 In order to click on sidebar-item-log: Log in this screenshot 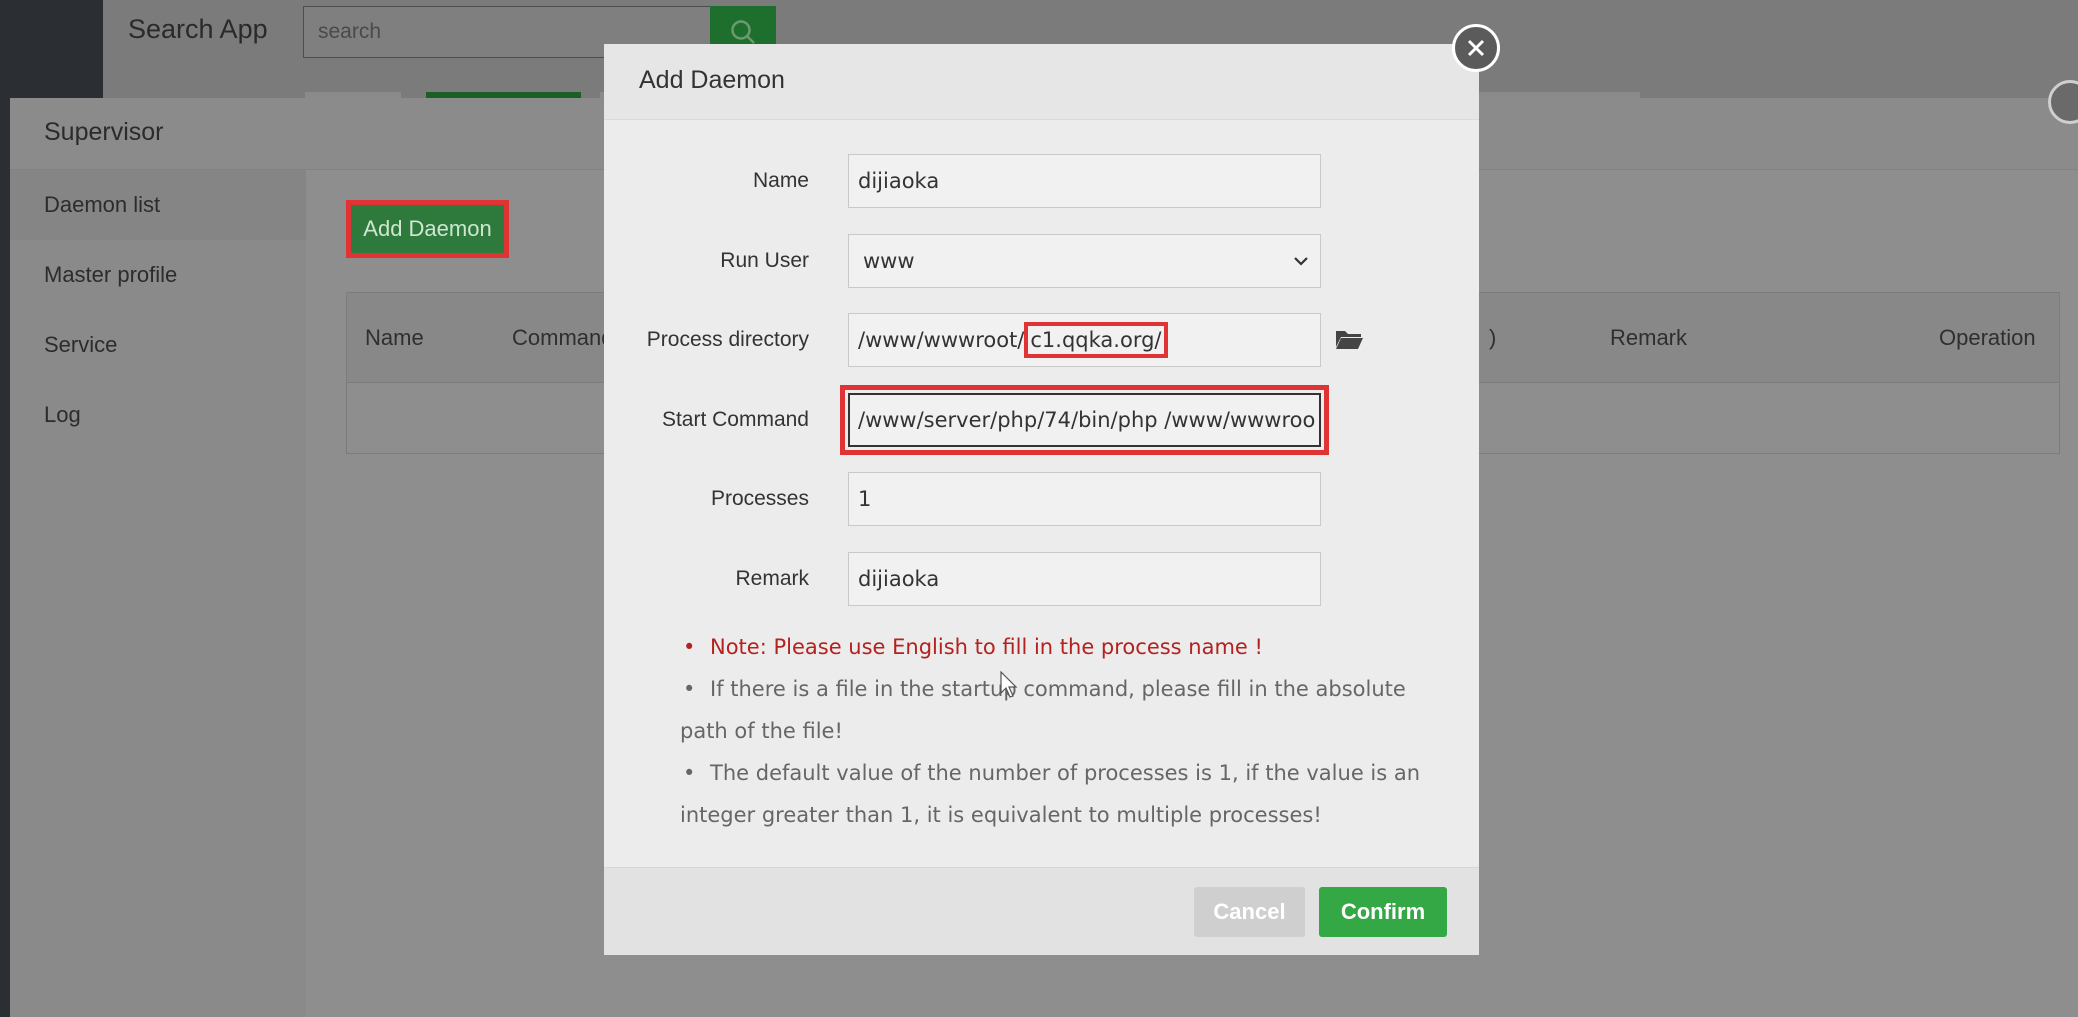, I will do `click(158, 415)`.